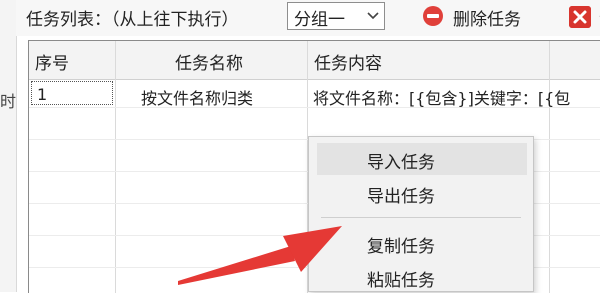  I want to click on menu-item-import-task: 导入任务, so click(422, 159).